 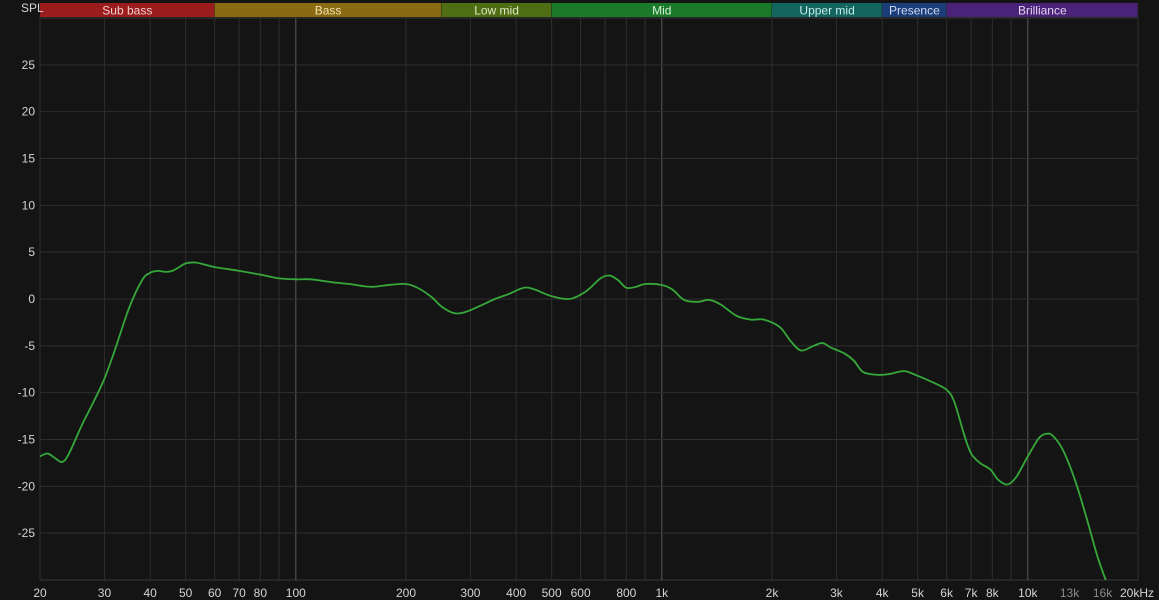 What do you see at coordinates (1028, 593) in the screenshot?
I see `x-tick-label: 10k` at bounding box center [1028, 593].